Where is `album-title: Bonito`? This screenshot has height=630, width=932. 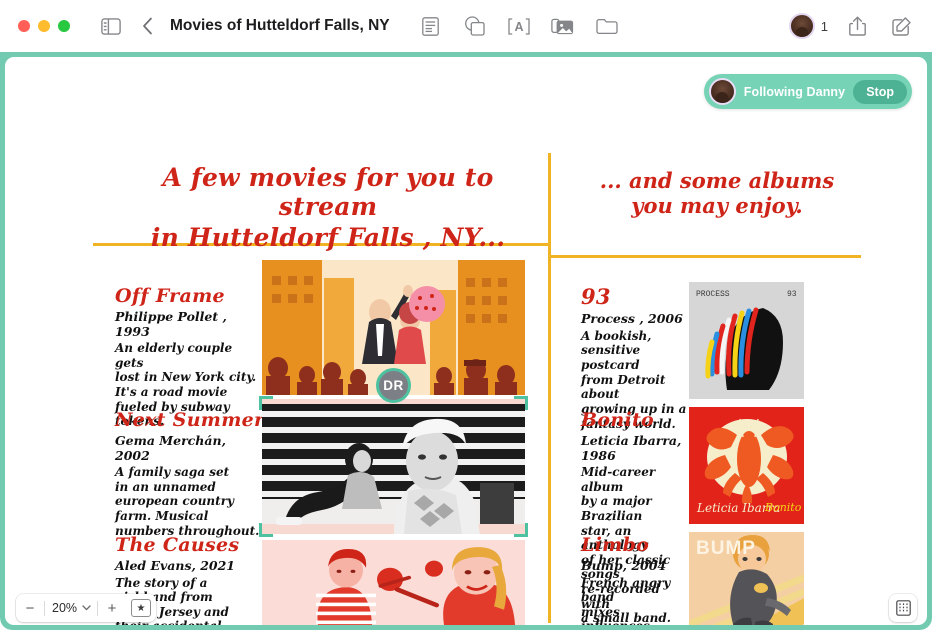
album-title: Bonito is located at coordinates (618, 420).